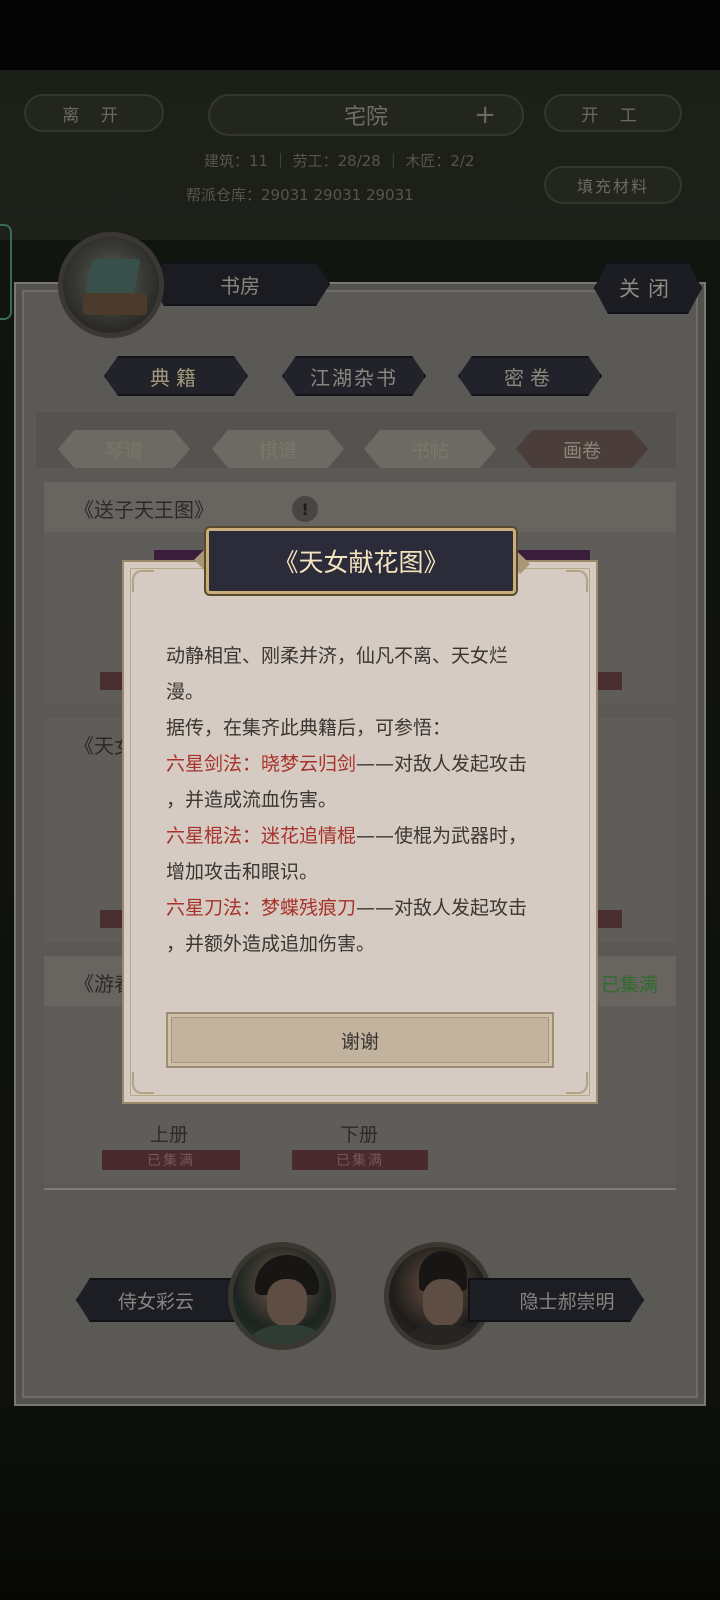 Image resolution: width=720 pixels, height=1600 pixels. Describe the element at coordinates (339, 161) in the screenshot. I see `building-stats: 建筑：11 ｜ 劳工：28/28 ｜ 木匠：2/2` at that location.